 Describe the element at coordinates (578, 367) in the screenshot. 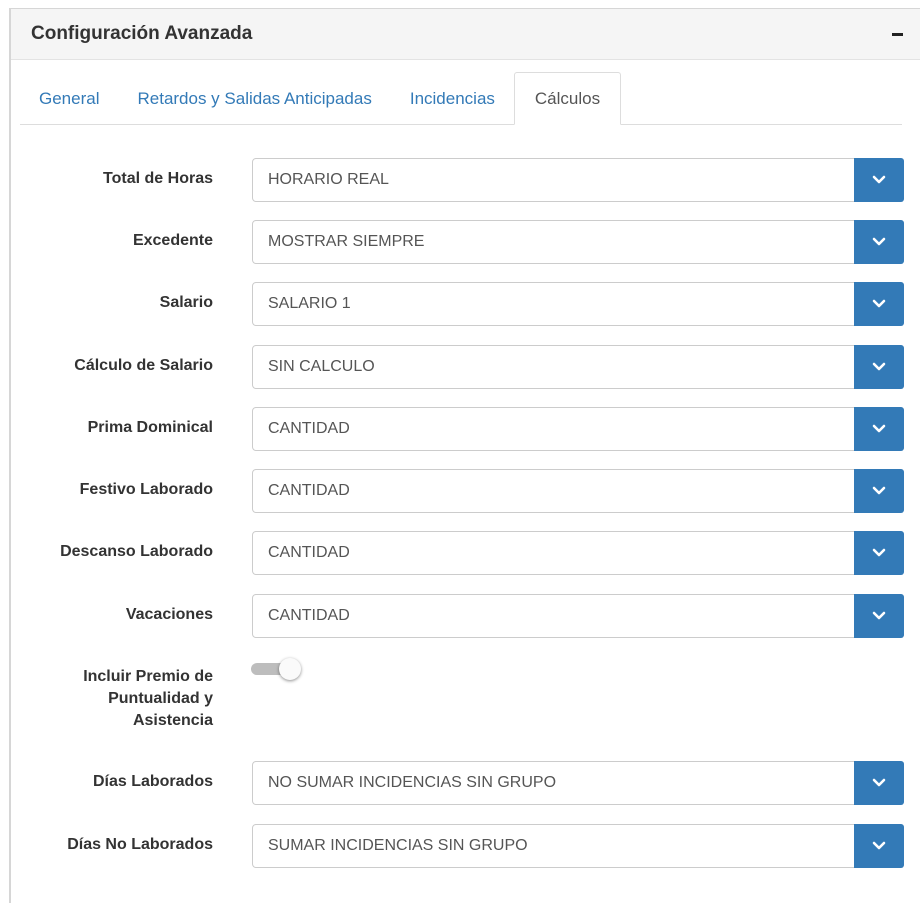

I see `calculo-salario-select: SIN CALCULO` at that location.